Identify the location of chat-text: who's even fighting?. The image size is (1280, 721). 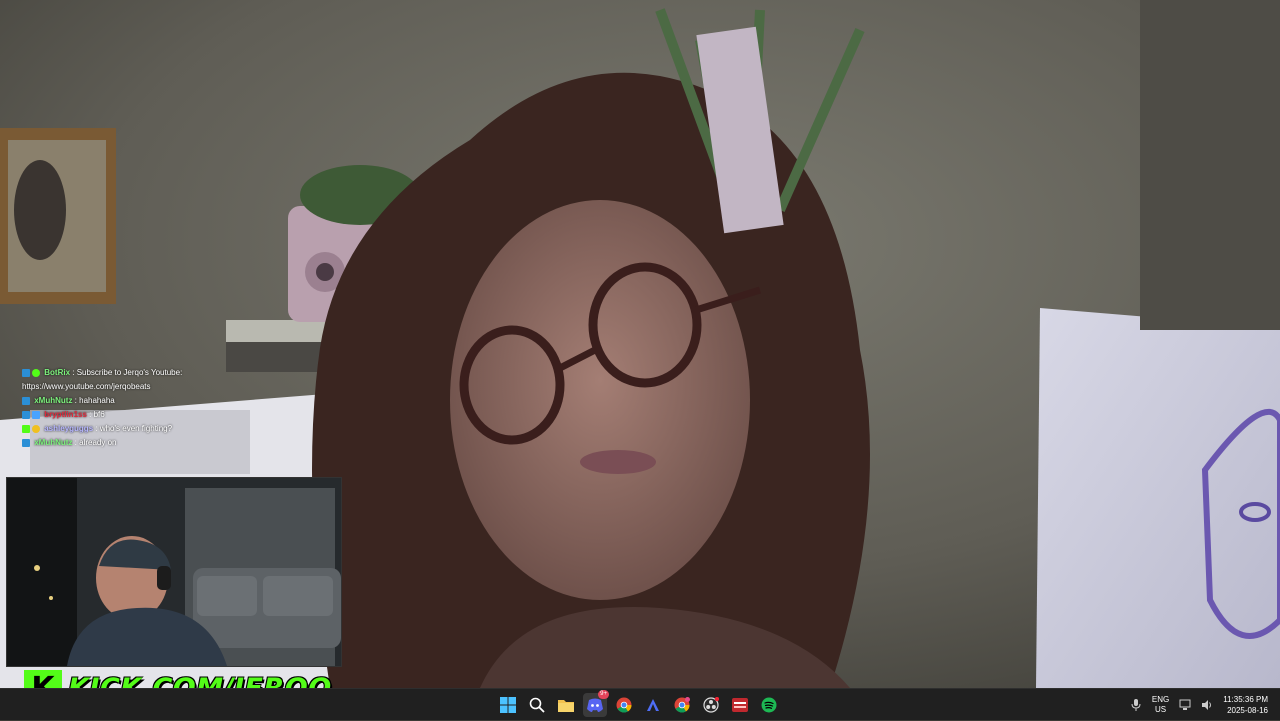
(136, 428).